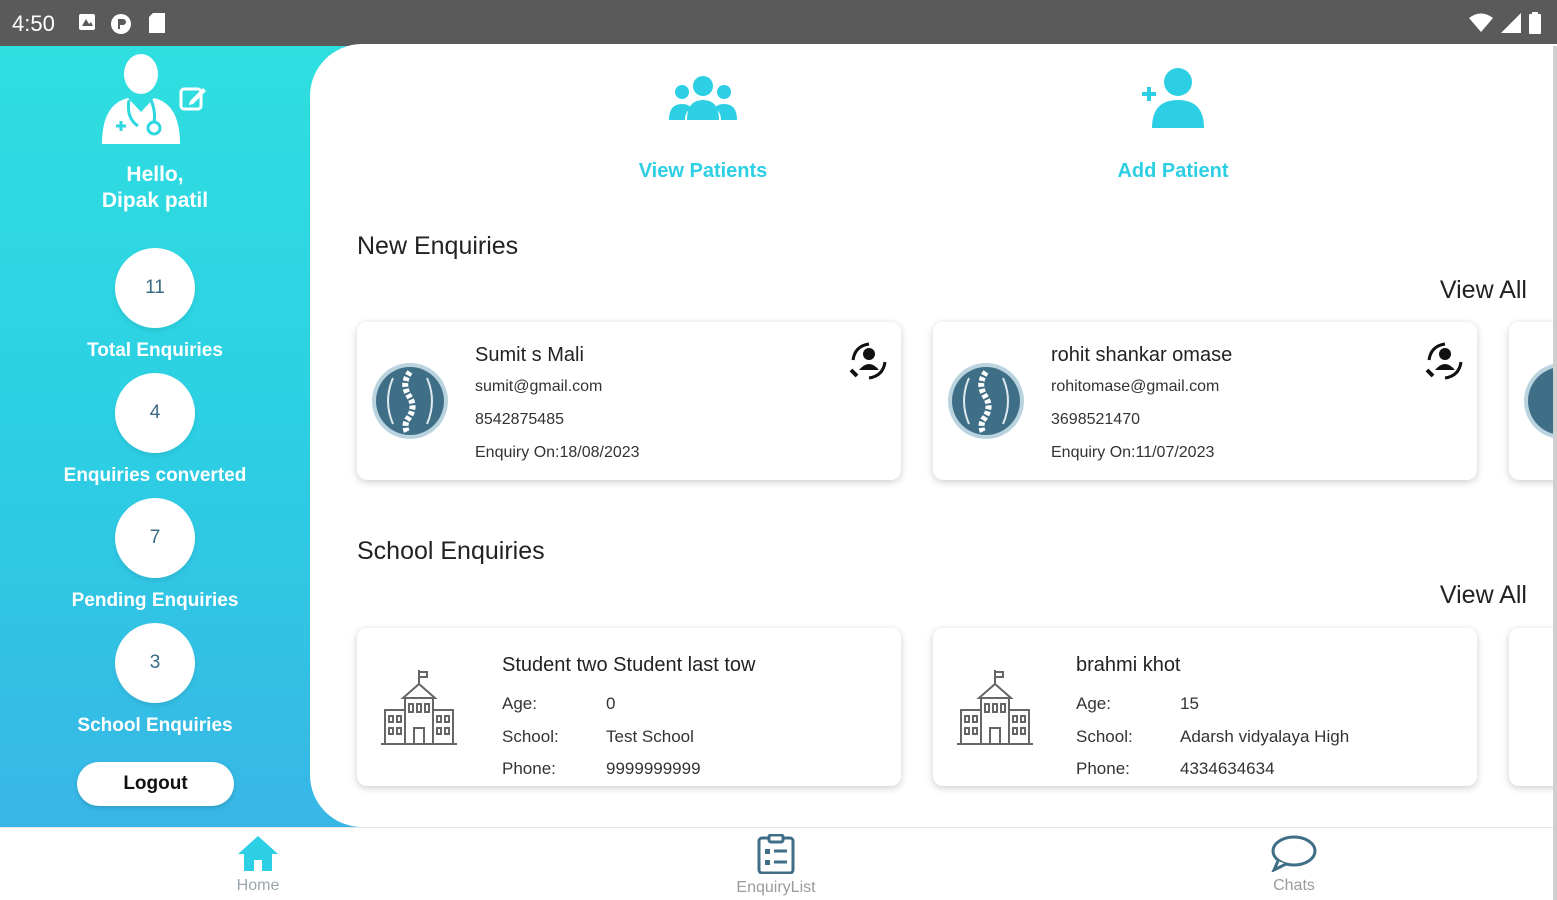 This screenshot has height=900, width=1557. I want to click on enquiry-name: Sumit s Mali, so click(529, 355).